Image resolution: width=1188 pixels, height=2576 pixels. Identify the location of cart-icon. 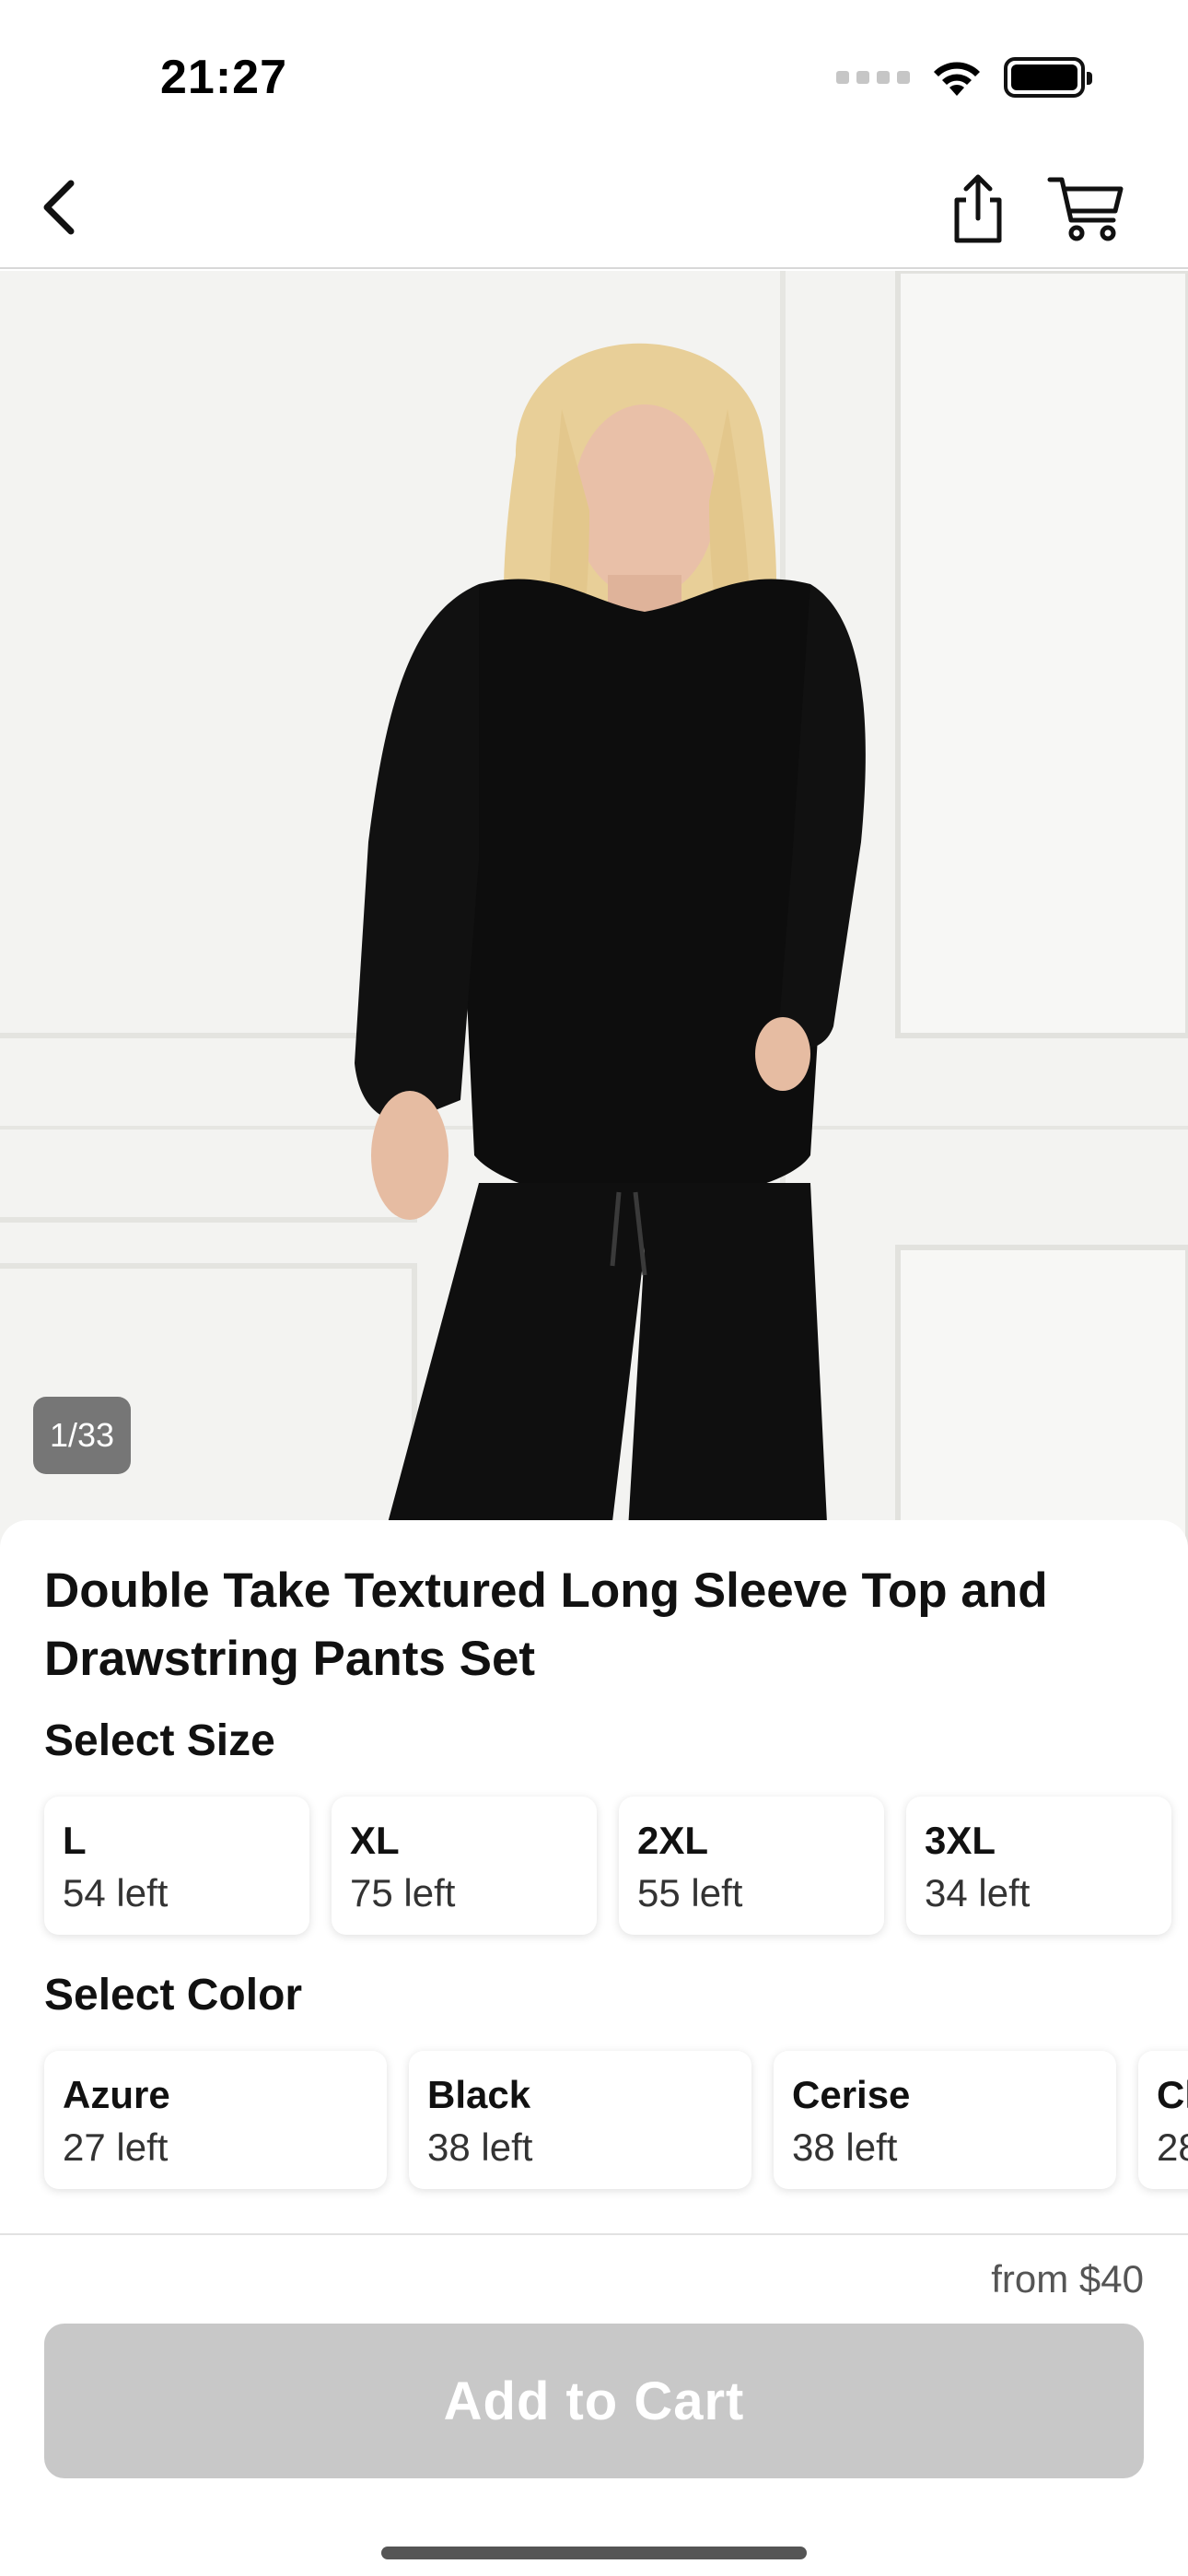
(1085, 209).